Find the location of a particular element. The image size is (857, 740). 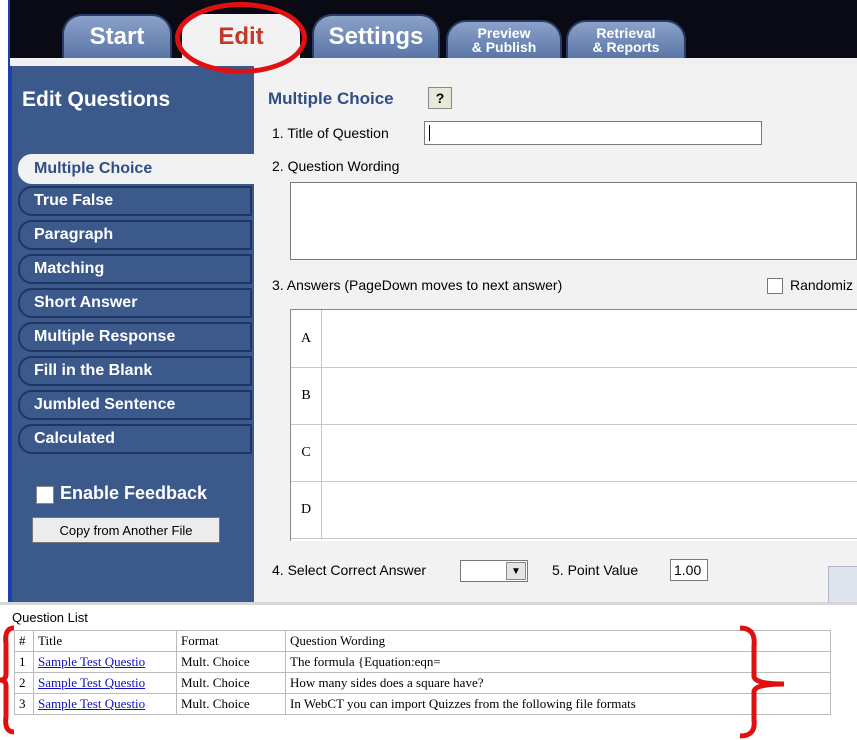

randomize-checkbox is located at coordinates (775, 286).